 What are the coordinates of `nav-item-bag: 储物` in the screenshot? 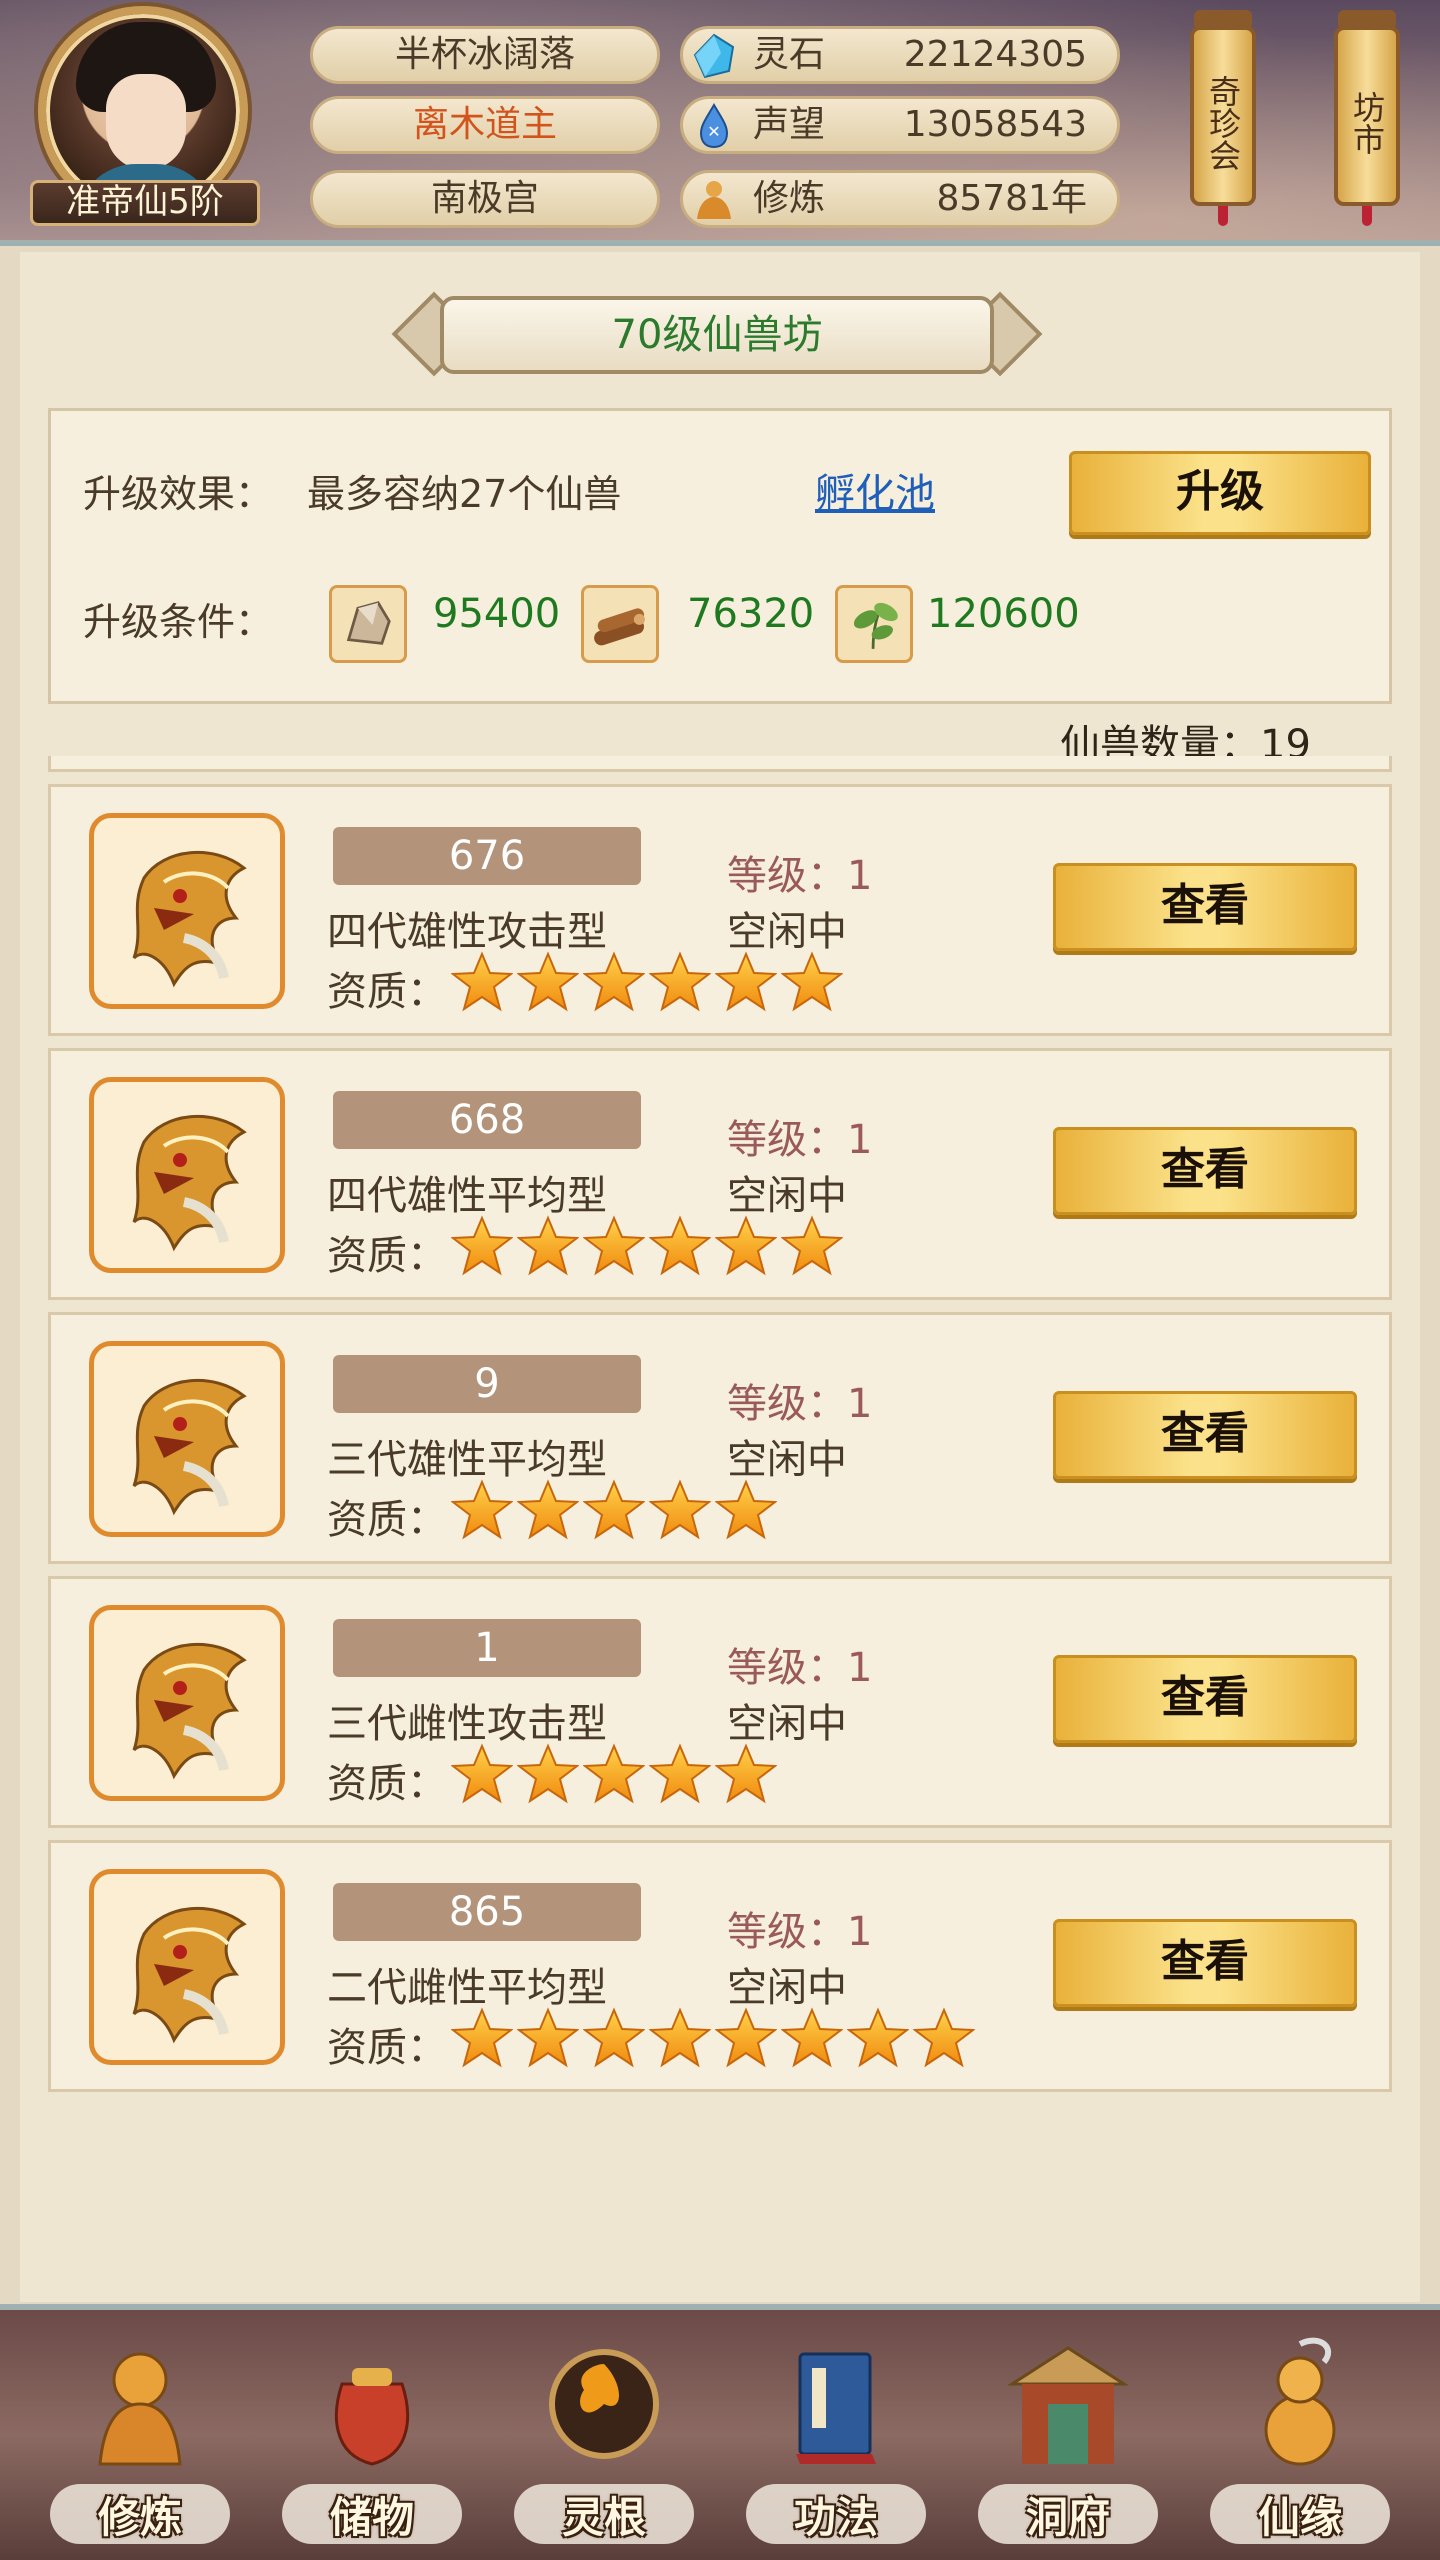 It's located at (372, 2444).